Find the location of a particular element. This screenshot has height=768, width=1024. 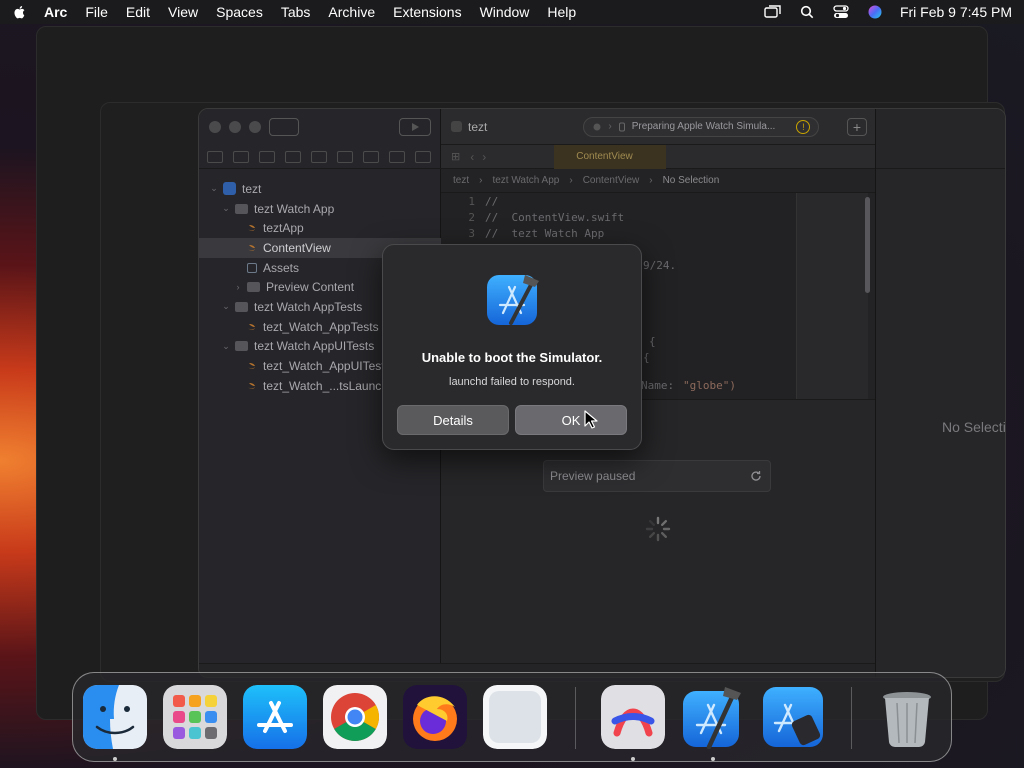

tree-item: teztApp is located at coordinates (320, 228).